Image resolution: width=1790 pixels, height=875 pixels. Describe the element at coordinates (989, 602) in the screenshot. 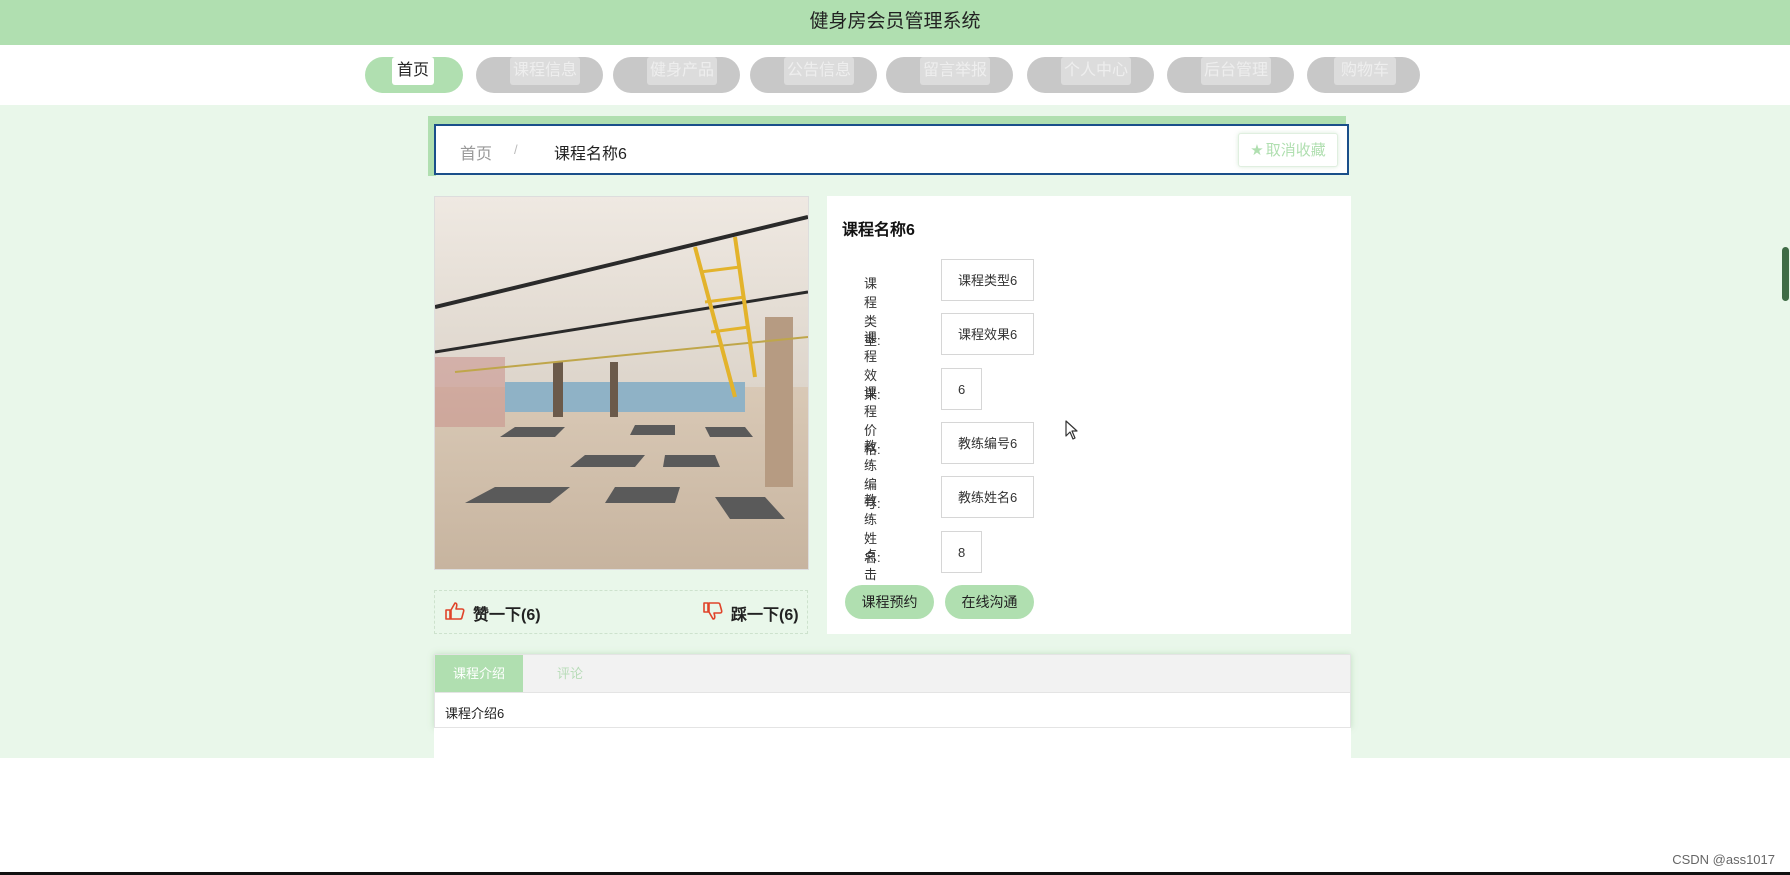

I see `online-chat-button: 在线沟通` at that location.